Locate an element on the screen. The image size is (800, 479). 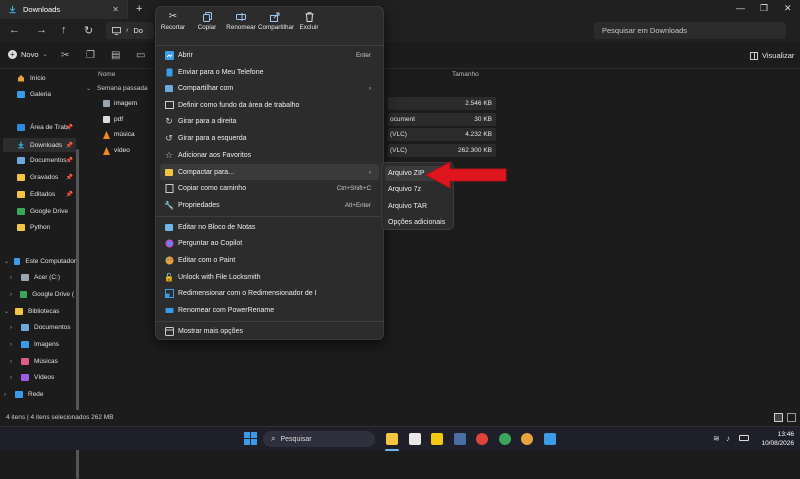
menu-divider is located at coordinates (269, 321).